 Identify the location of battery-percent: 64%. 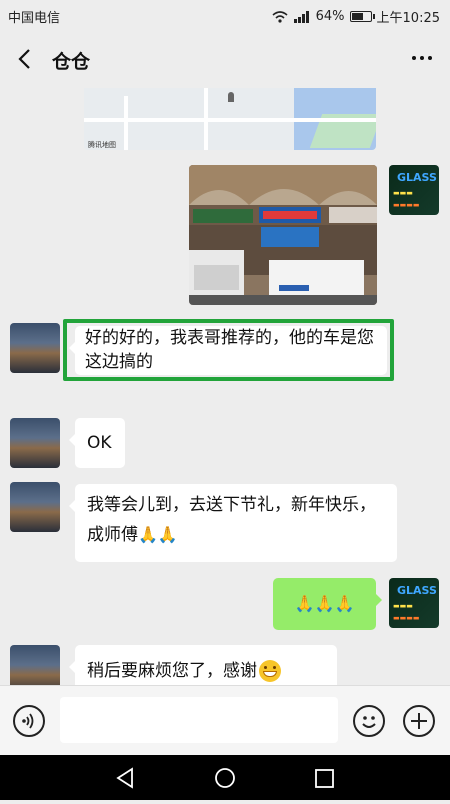
(330, 16).